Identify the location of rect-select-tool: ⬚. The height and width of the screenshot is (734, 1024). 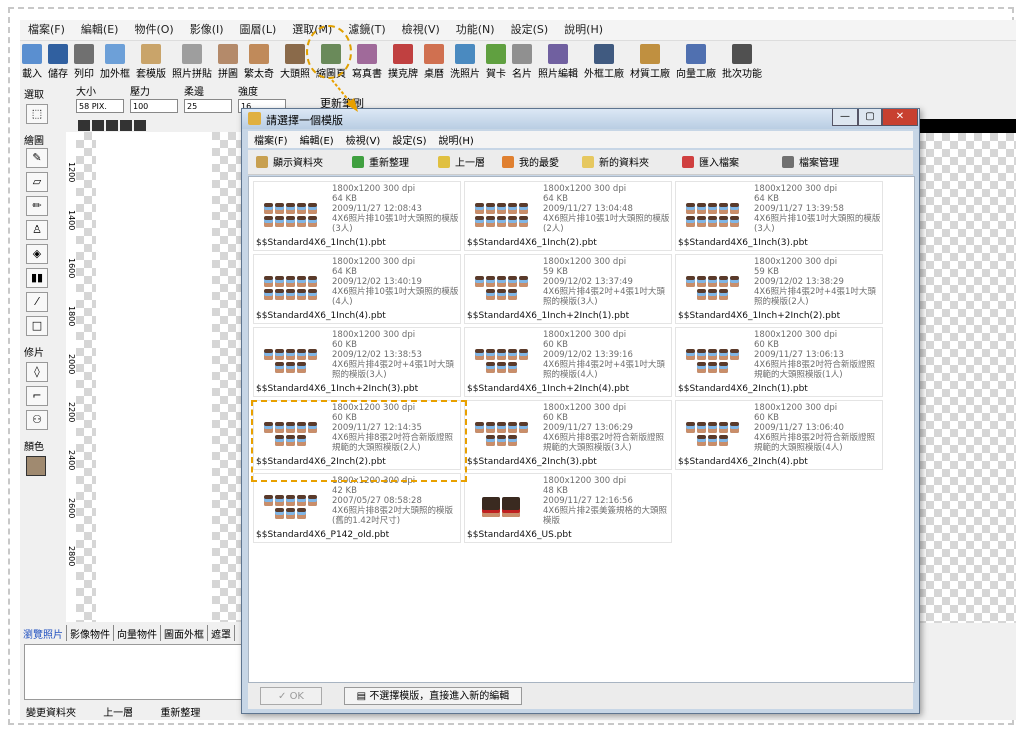
(37, 114).